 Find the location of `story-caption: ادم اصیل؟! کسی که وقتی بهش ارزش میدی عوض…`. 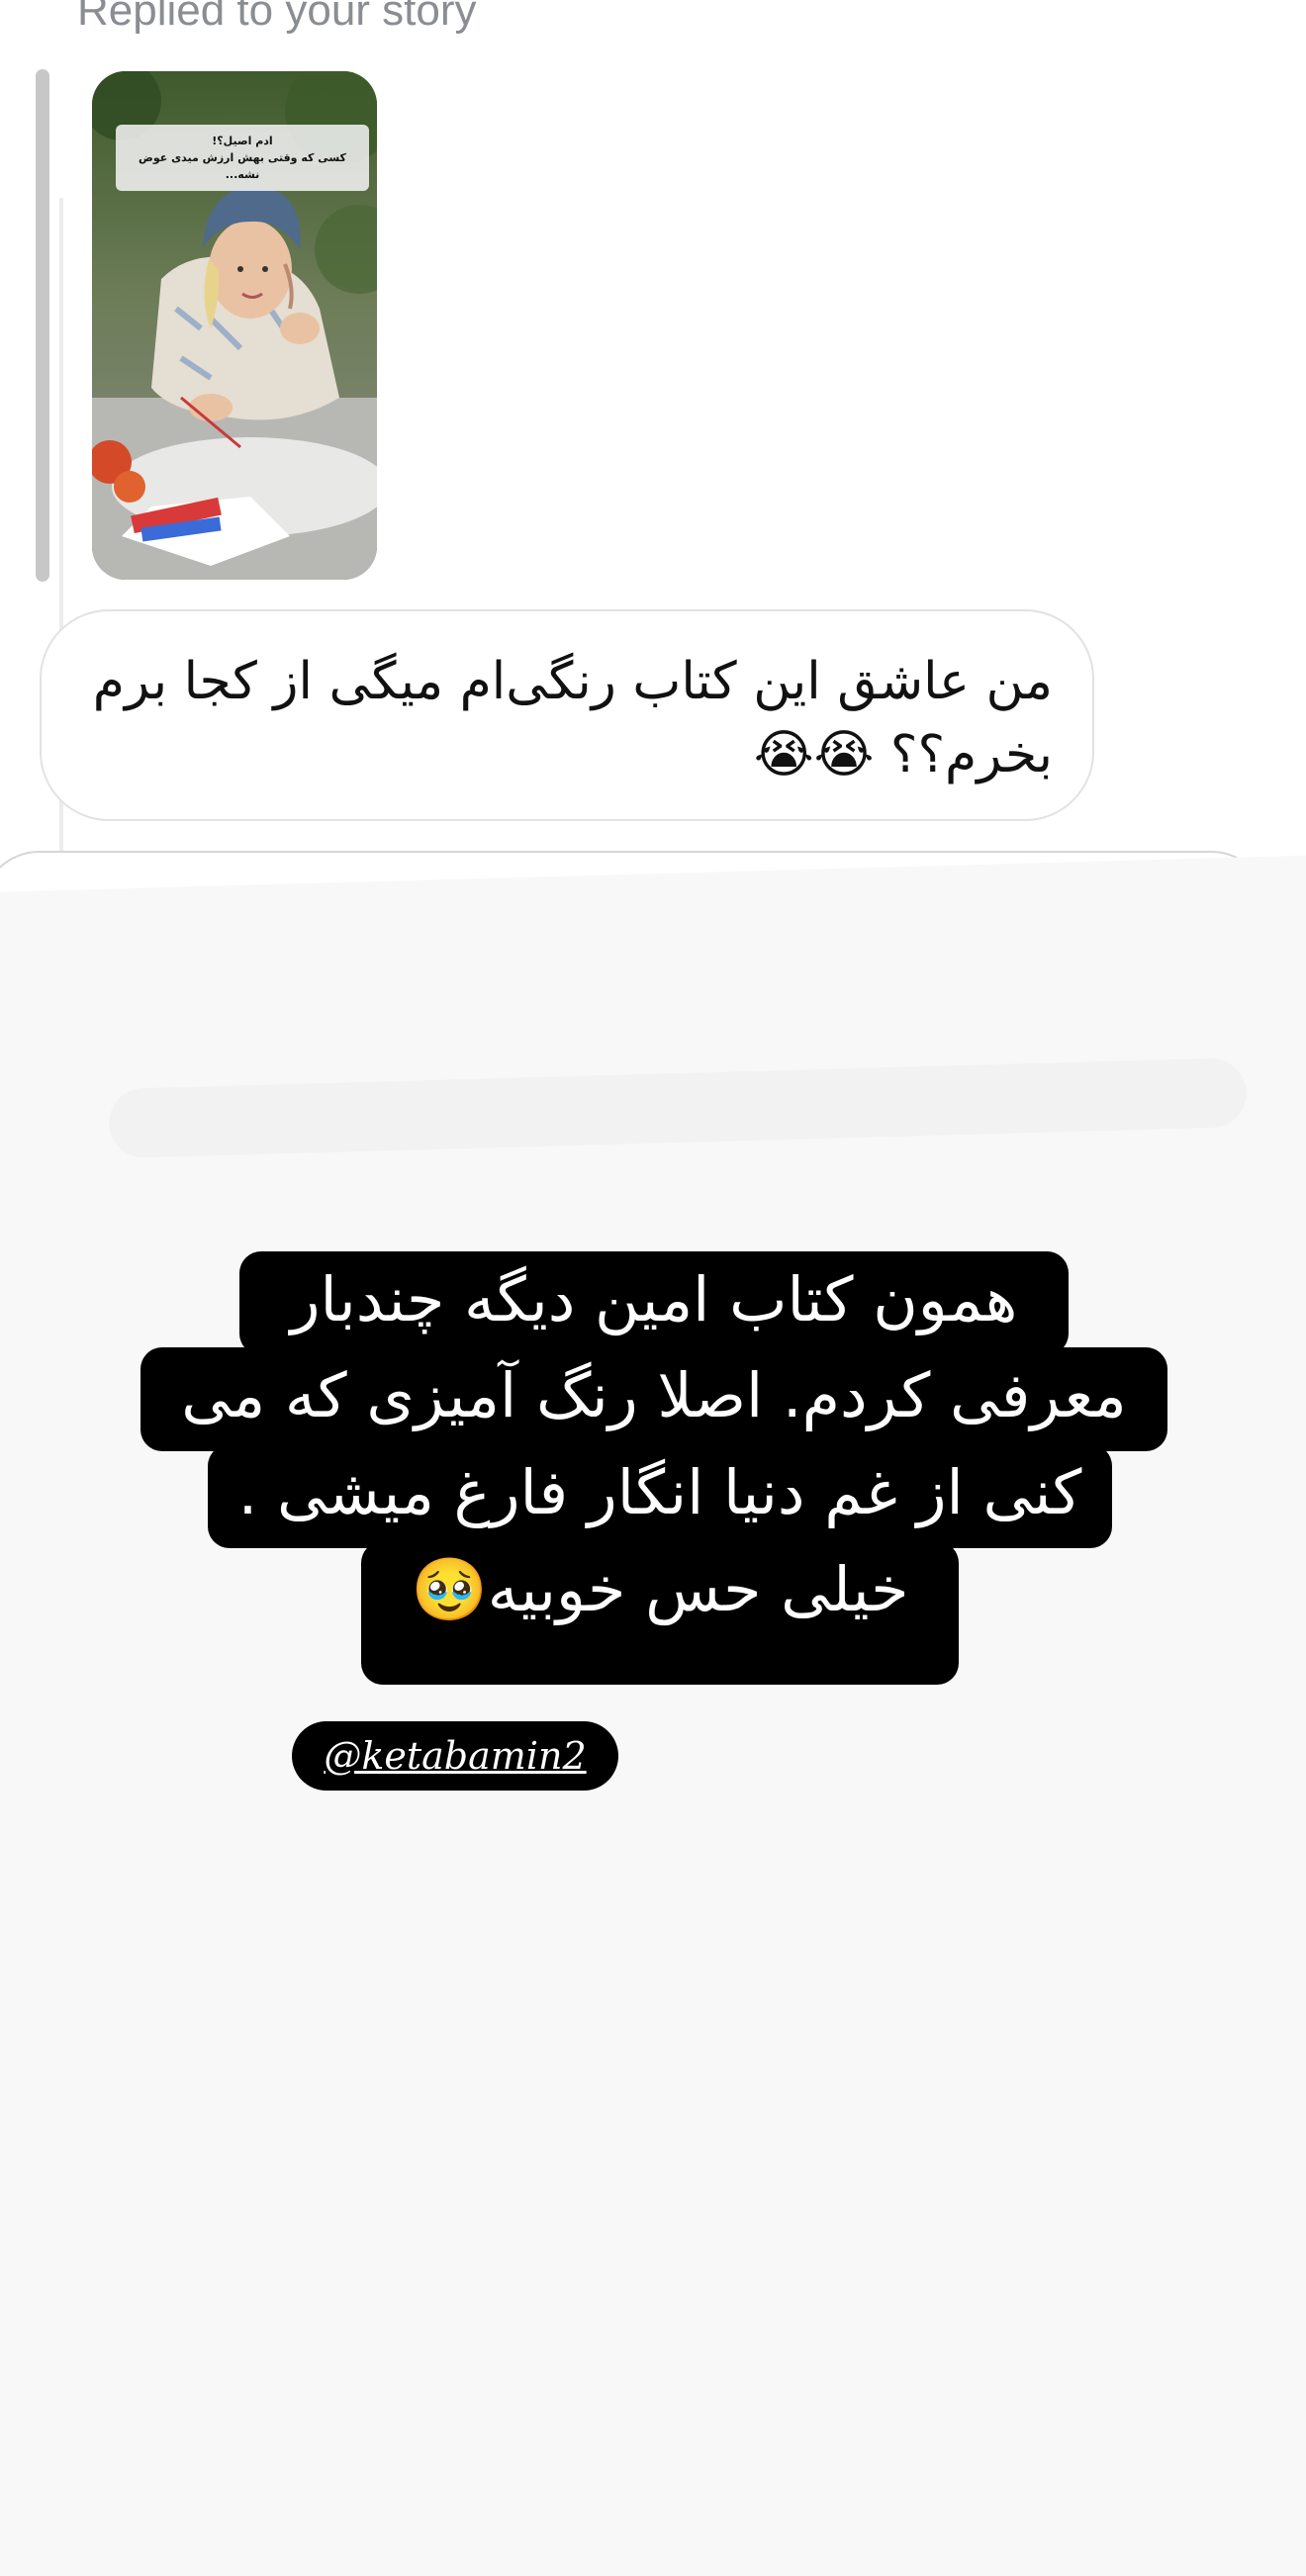

story-caption: ادم اصیل؟! کسی که وقتی بهش ارزش میدی عوض… is located at coordinates (242, 158).